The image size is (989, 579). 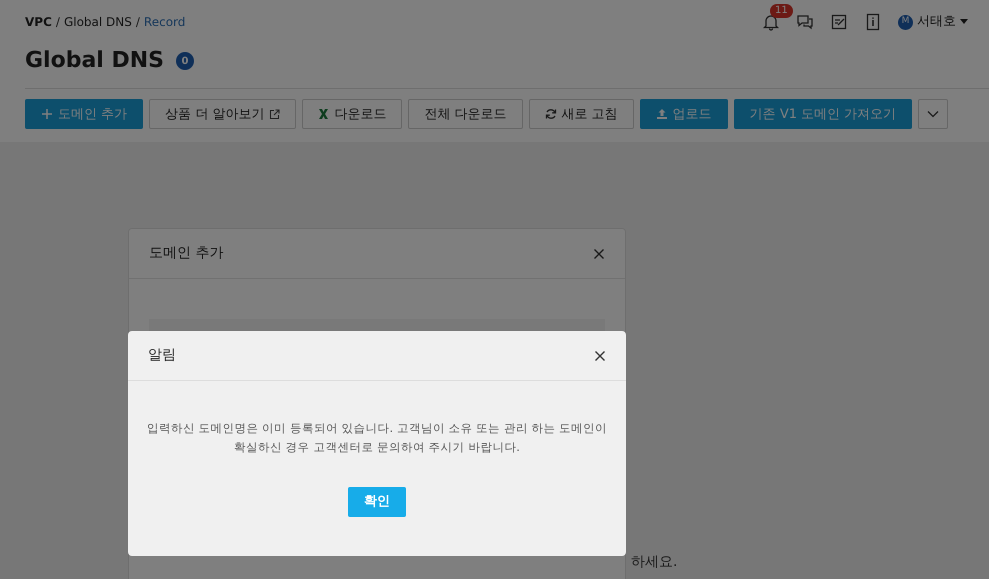 What do you see at coordinates (377, 502) in the screenshot?
I see `confirm-button: 확인` at bounding box center [377, 502].